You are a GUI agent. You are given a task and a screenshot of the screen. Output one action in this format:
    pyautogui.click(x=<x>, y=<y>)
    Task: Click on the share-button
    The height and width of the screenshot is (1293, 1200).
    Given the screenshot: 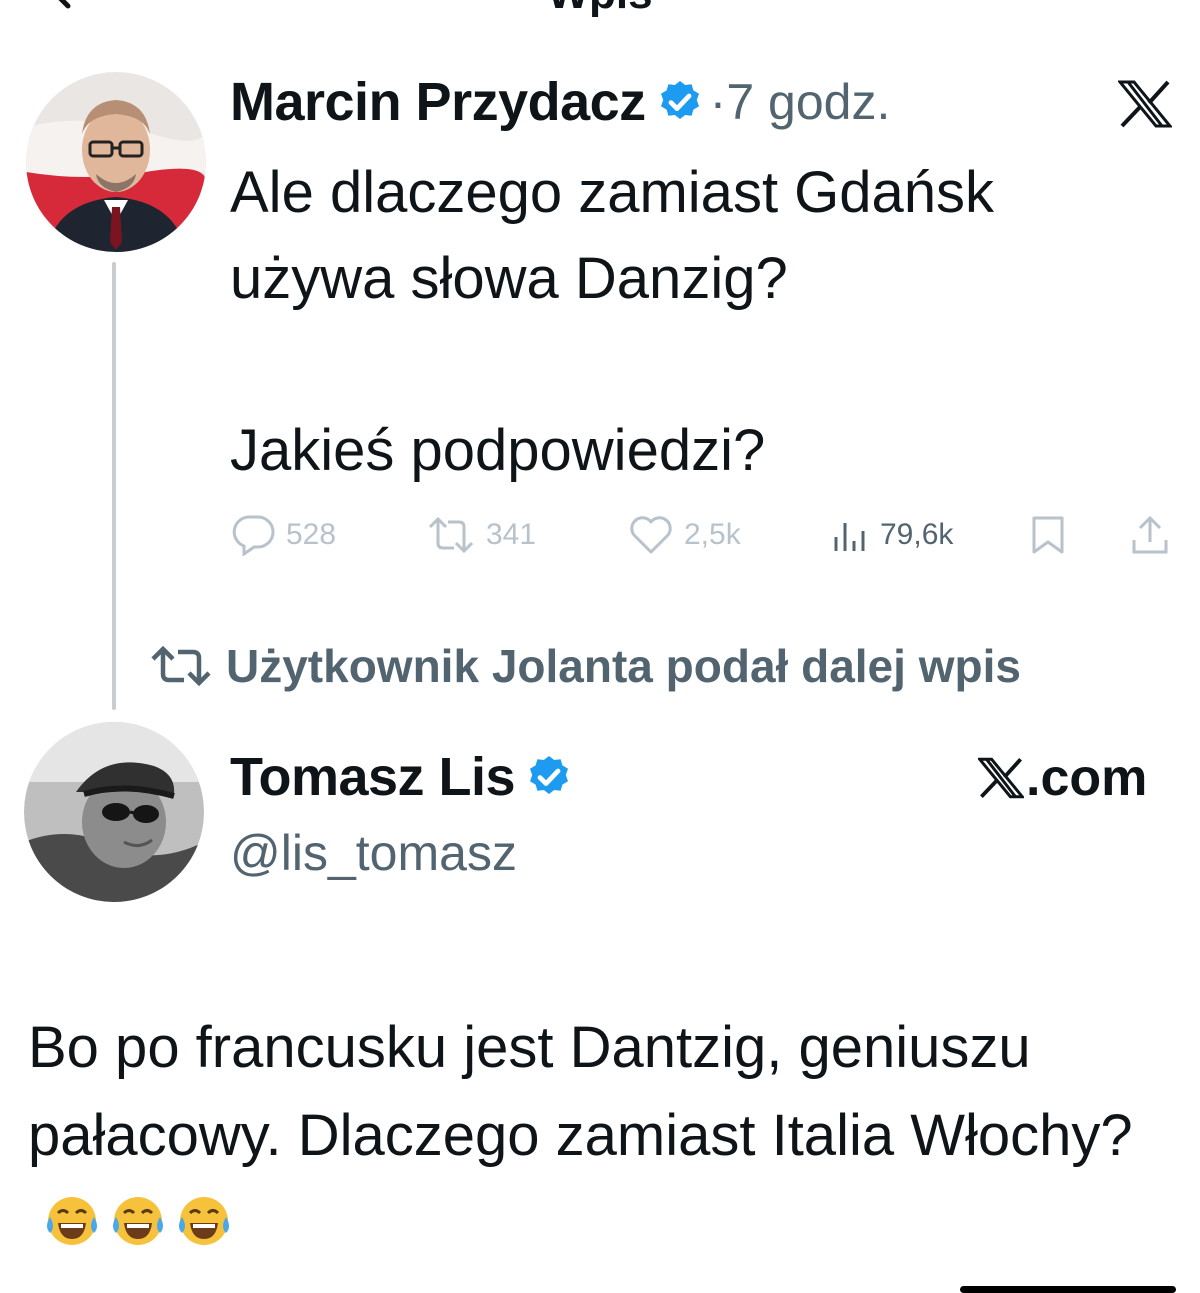 What is the action you would take?
    pyautogui.click(x=1155, y=535)
    